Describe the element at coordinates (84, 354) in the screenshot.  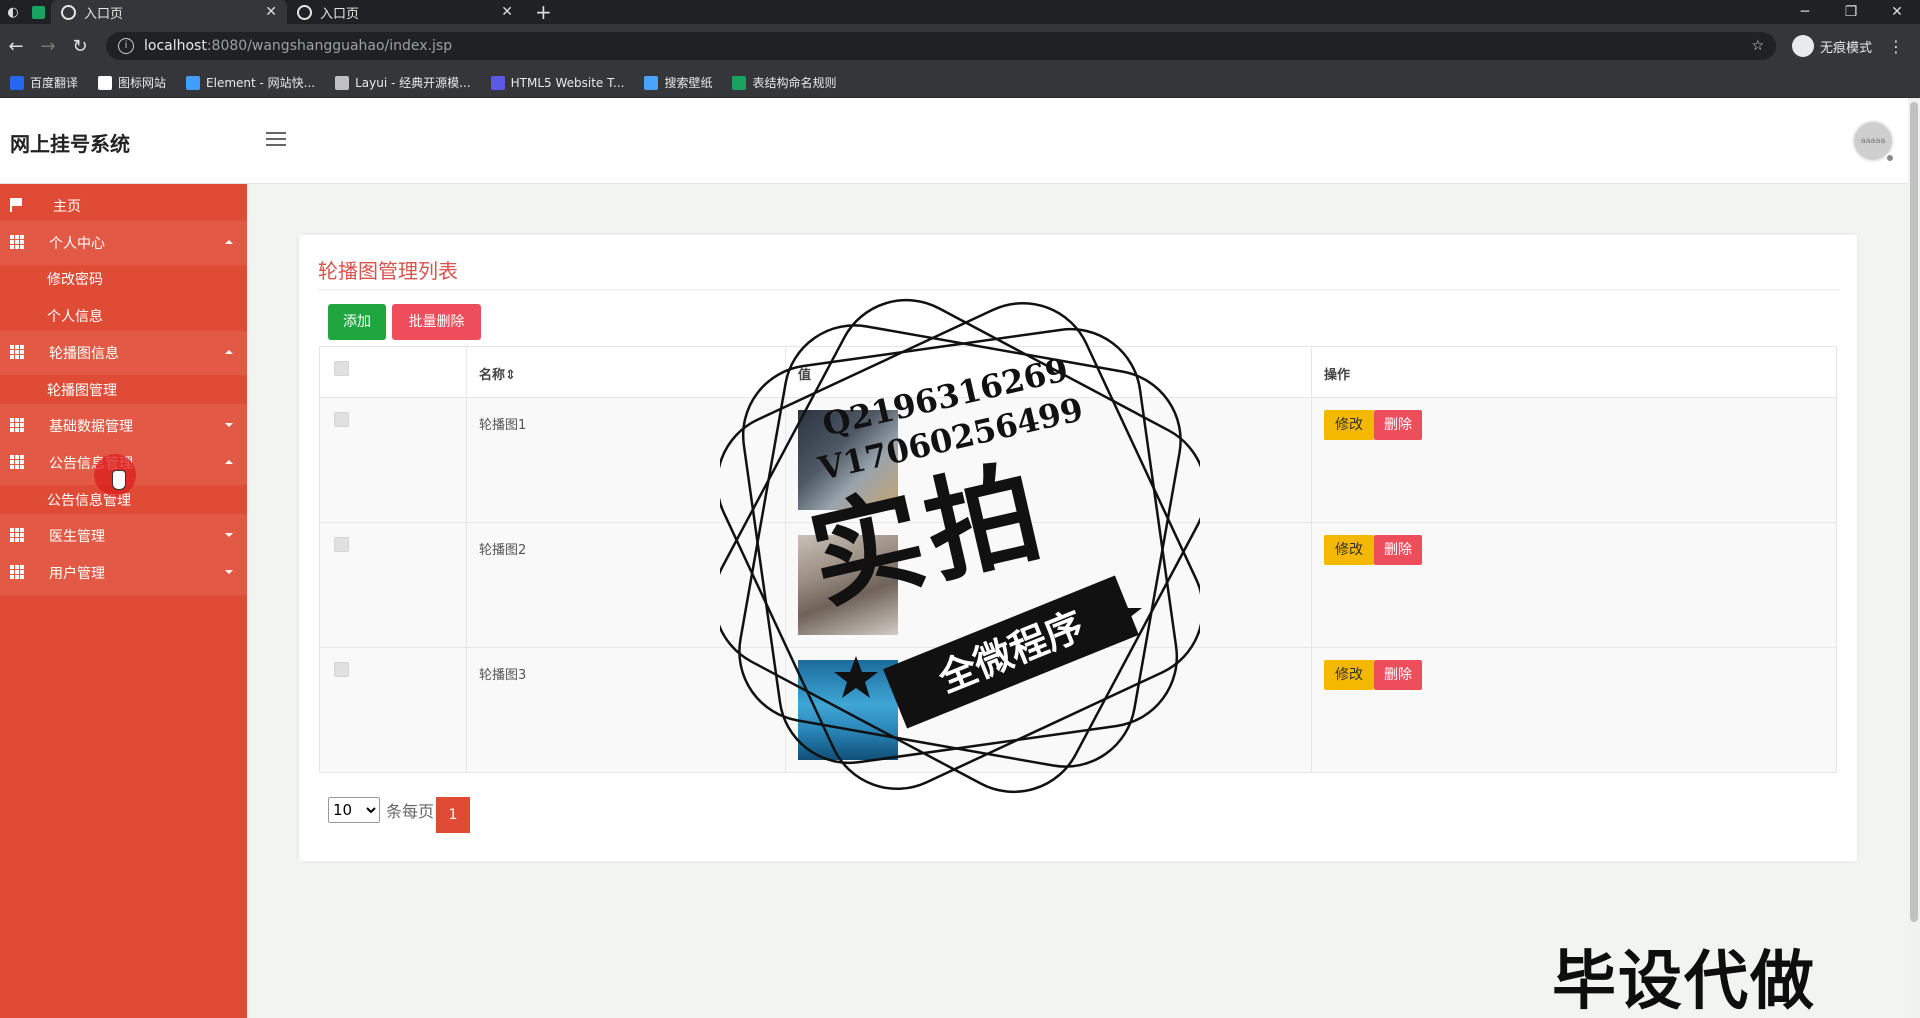
I see `sidebar-item-label: 轮播图信息` at that location.